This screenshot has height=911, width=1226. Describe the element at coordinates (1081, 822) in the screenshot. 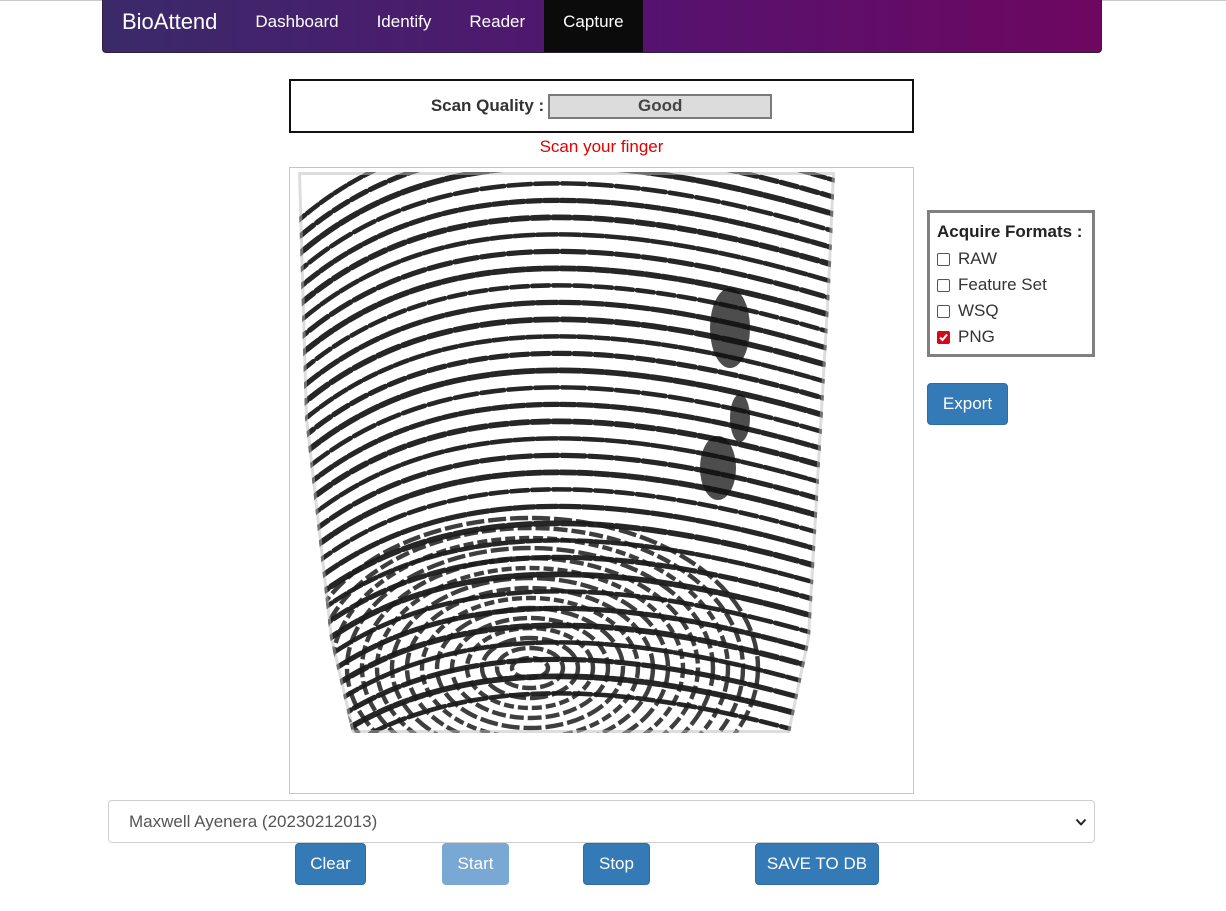

I see `chevron-down-icon` at that location.